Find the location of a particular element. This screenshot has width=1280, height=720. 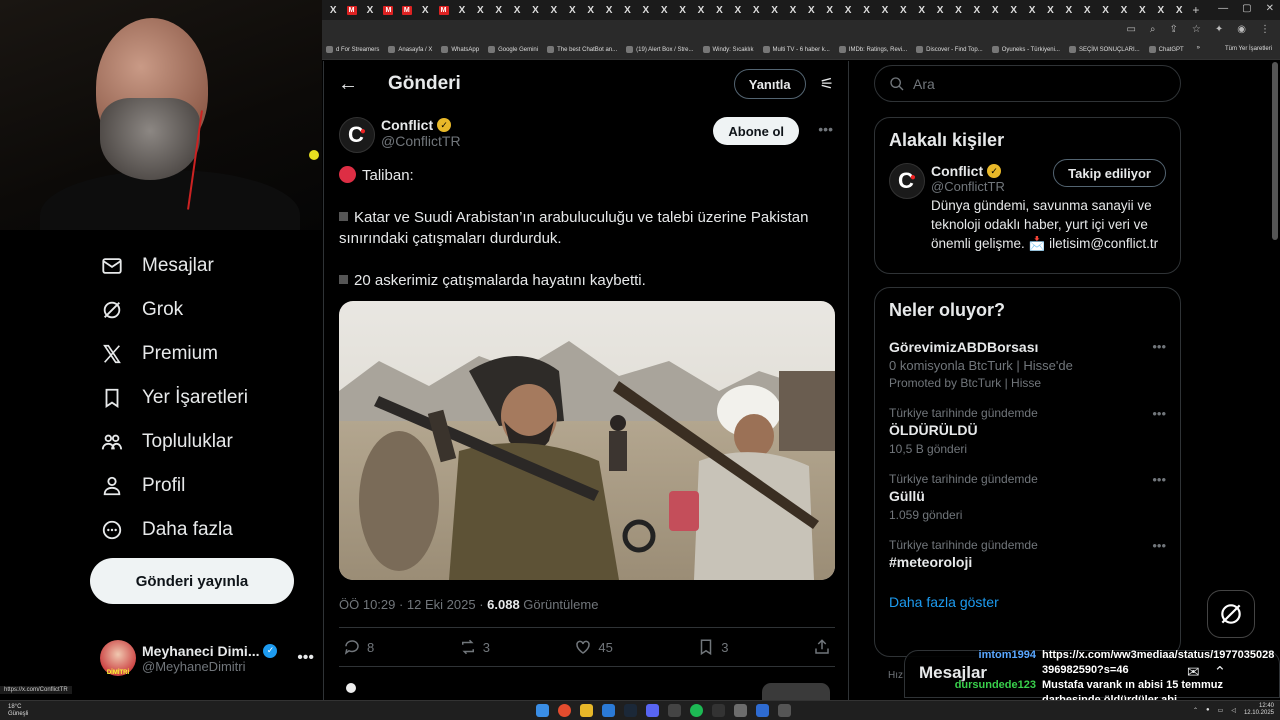

author-handle: @ConflictTR is located at coordinates (421, 141).